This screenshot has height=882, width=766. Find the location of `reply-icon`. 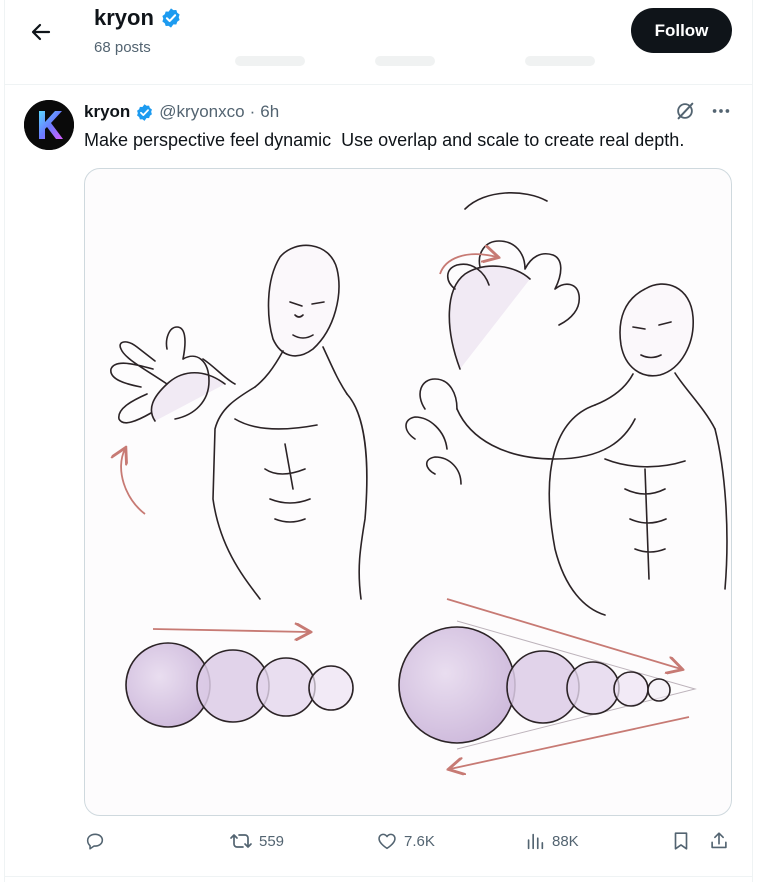

reply-icon is located at coordinates (95, 841).